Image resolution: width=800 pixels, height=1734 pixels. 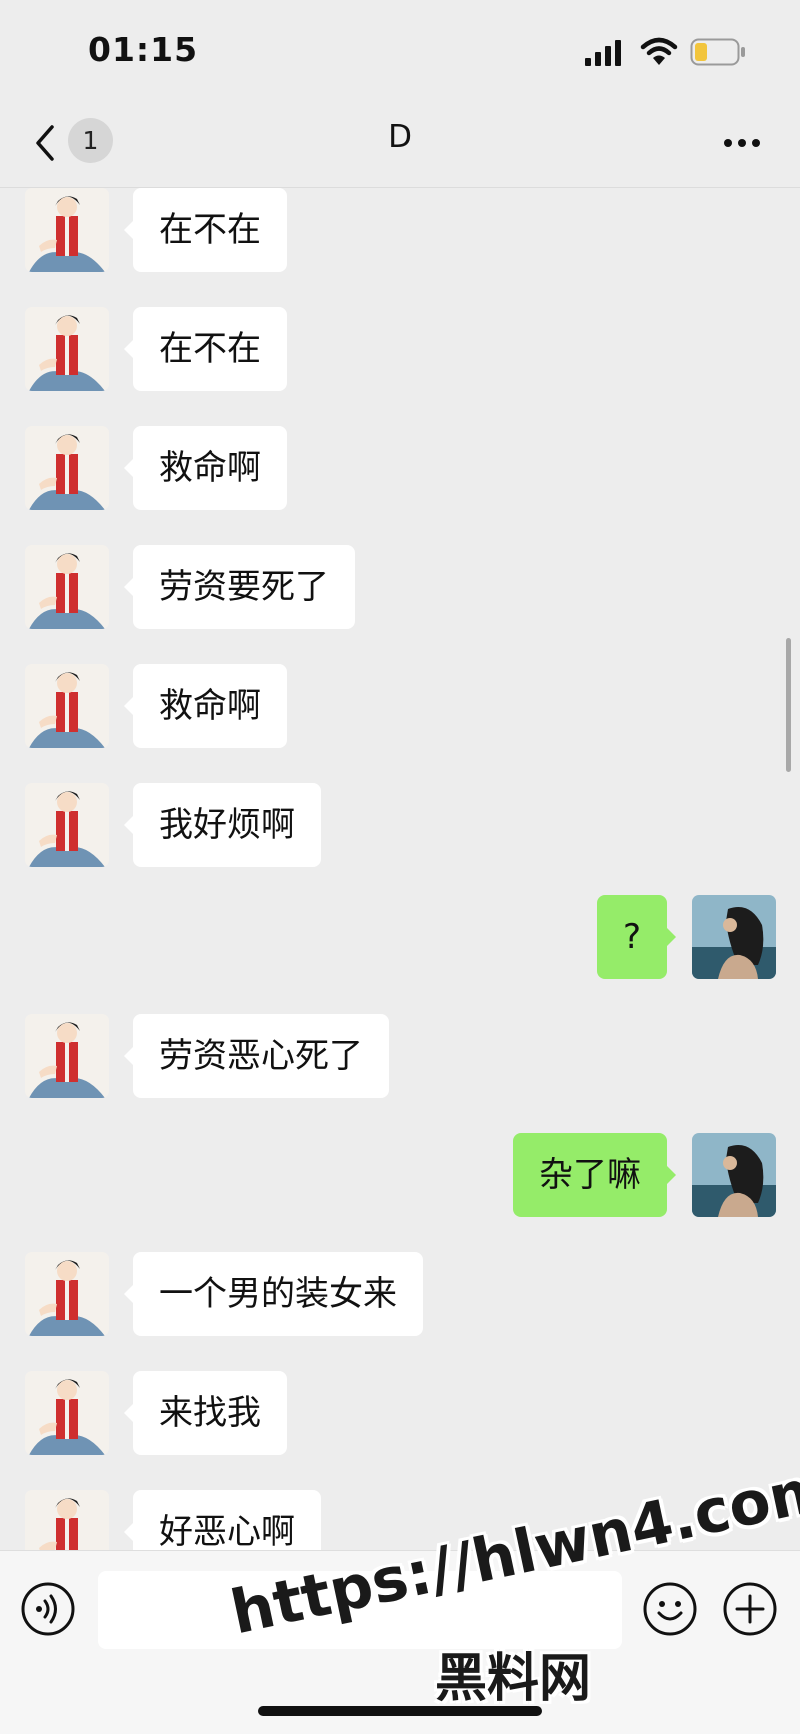 What do you see at coordinates (400, 1057) in the screenshot?
I see `message-row: 劳资恶心死了` at bounding box center [400, 1057].